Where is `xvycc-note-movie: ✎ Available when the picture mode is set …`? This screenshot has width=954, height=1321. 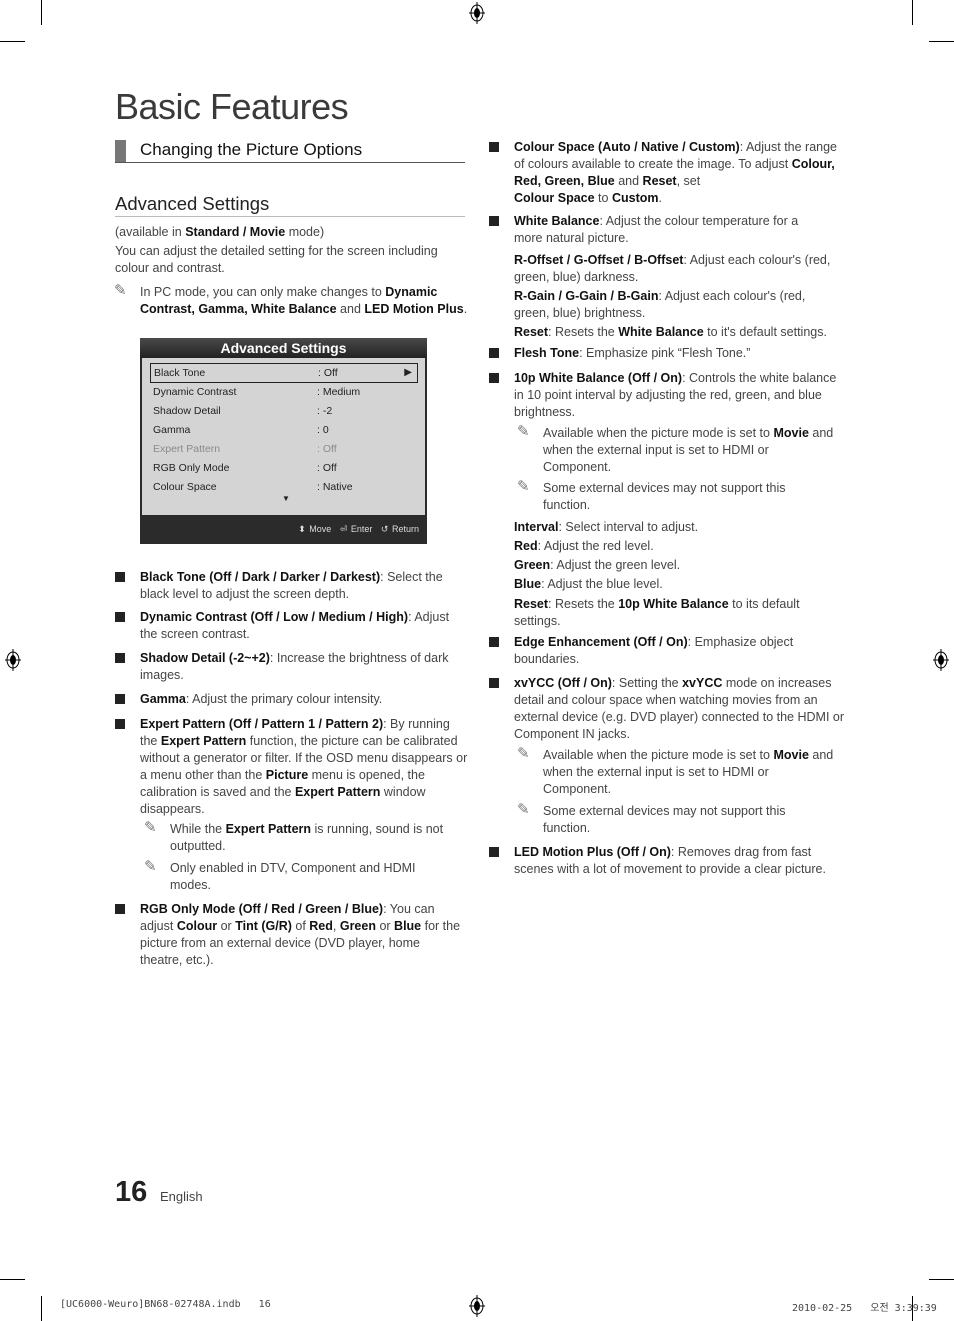
xvycc-note-movie: ✎ Available when the picture mode is set … is located at coordinates (675, 770).